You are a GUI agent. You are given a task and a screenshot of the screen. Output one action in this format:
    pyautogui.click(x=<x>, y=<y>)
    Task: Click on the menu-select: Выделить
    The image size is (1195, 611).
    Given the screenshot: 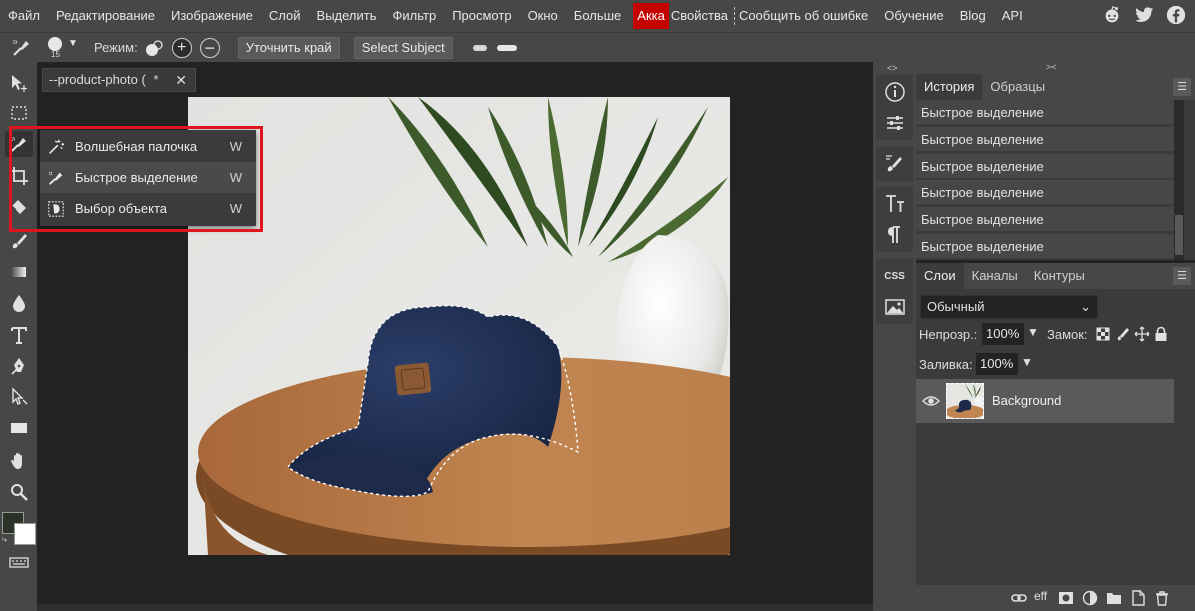 What is the action you would take?
    pyautogui.click(x=347, y=16)
    